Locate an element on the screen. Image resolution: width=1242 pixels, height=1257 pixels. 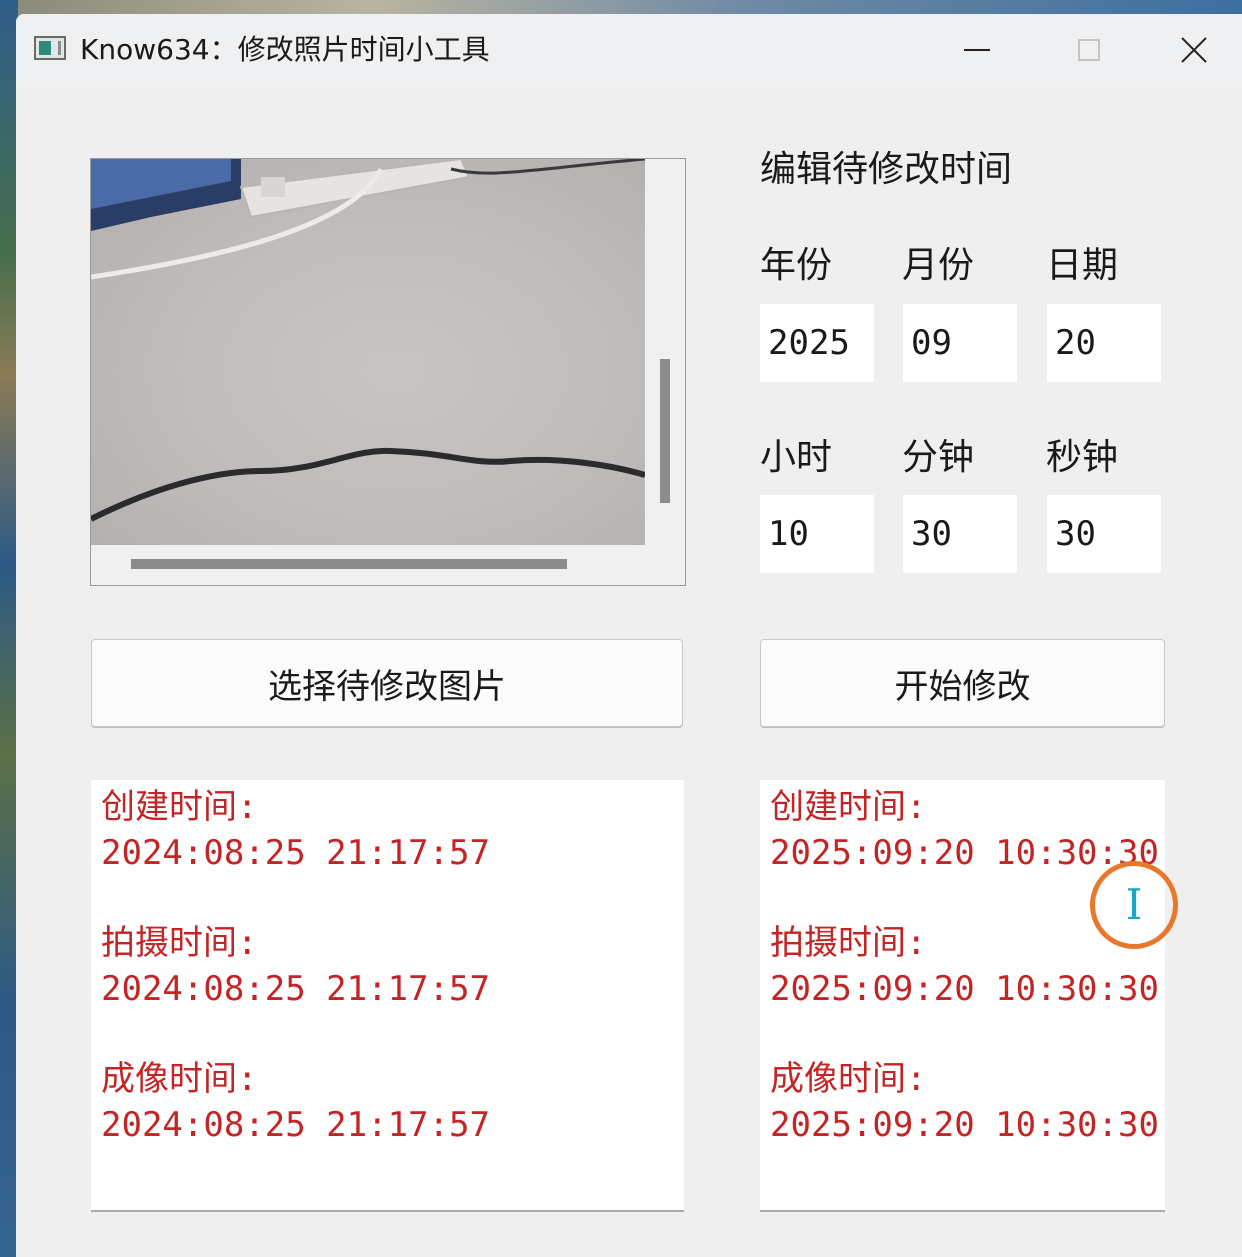
original-create-label: 创建时间: is located at coordinates (179, 807).